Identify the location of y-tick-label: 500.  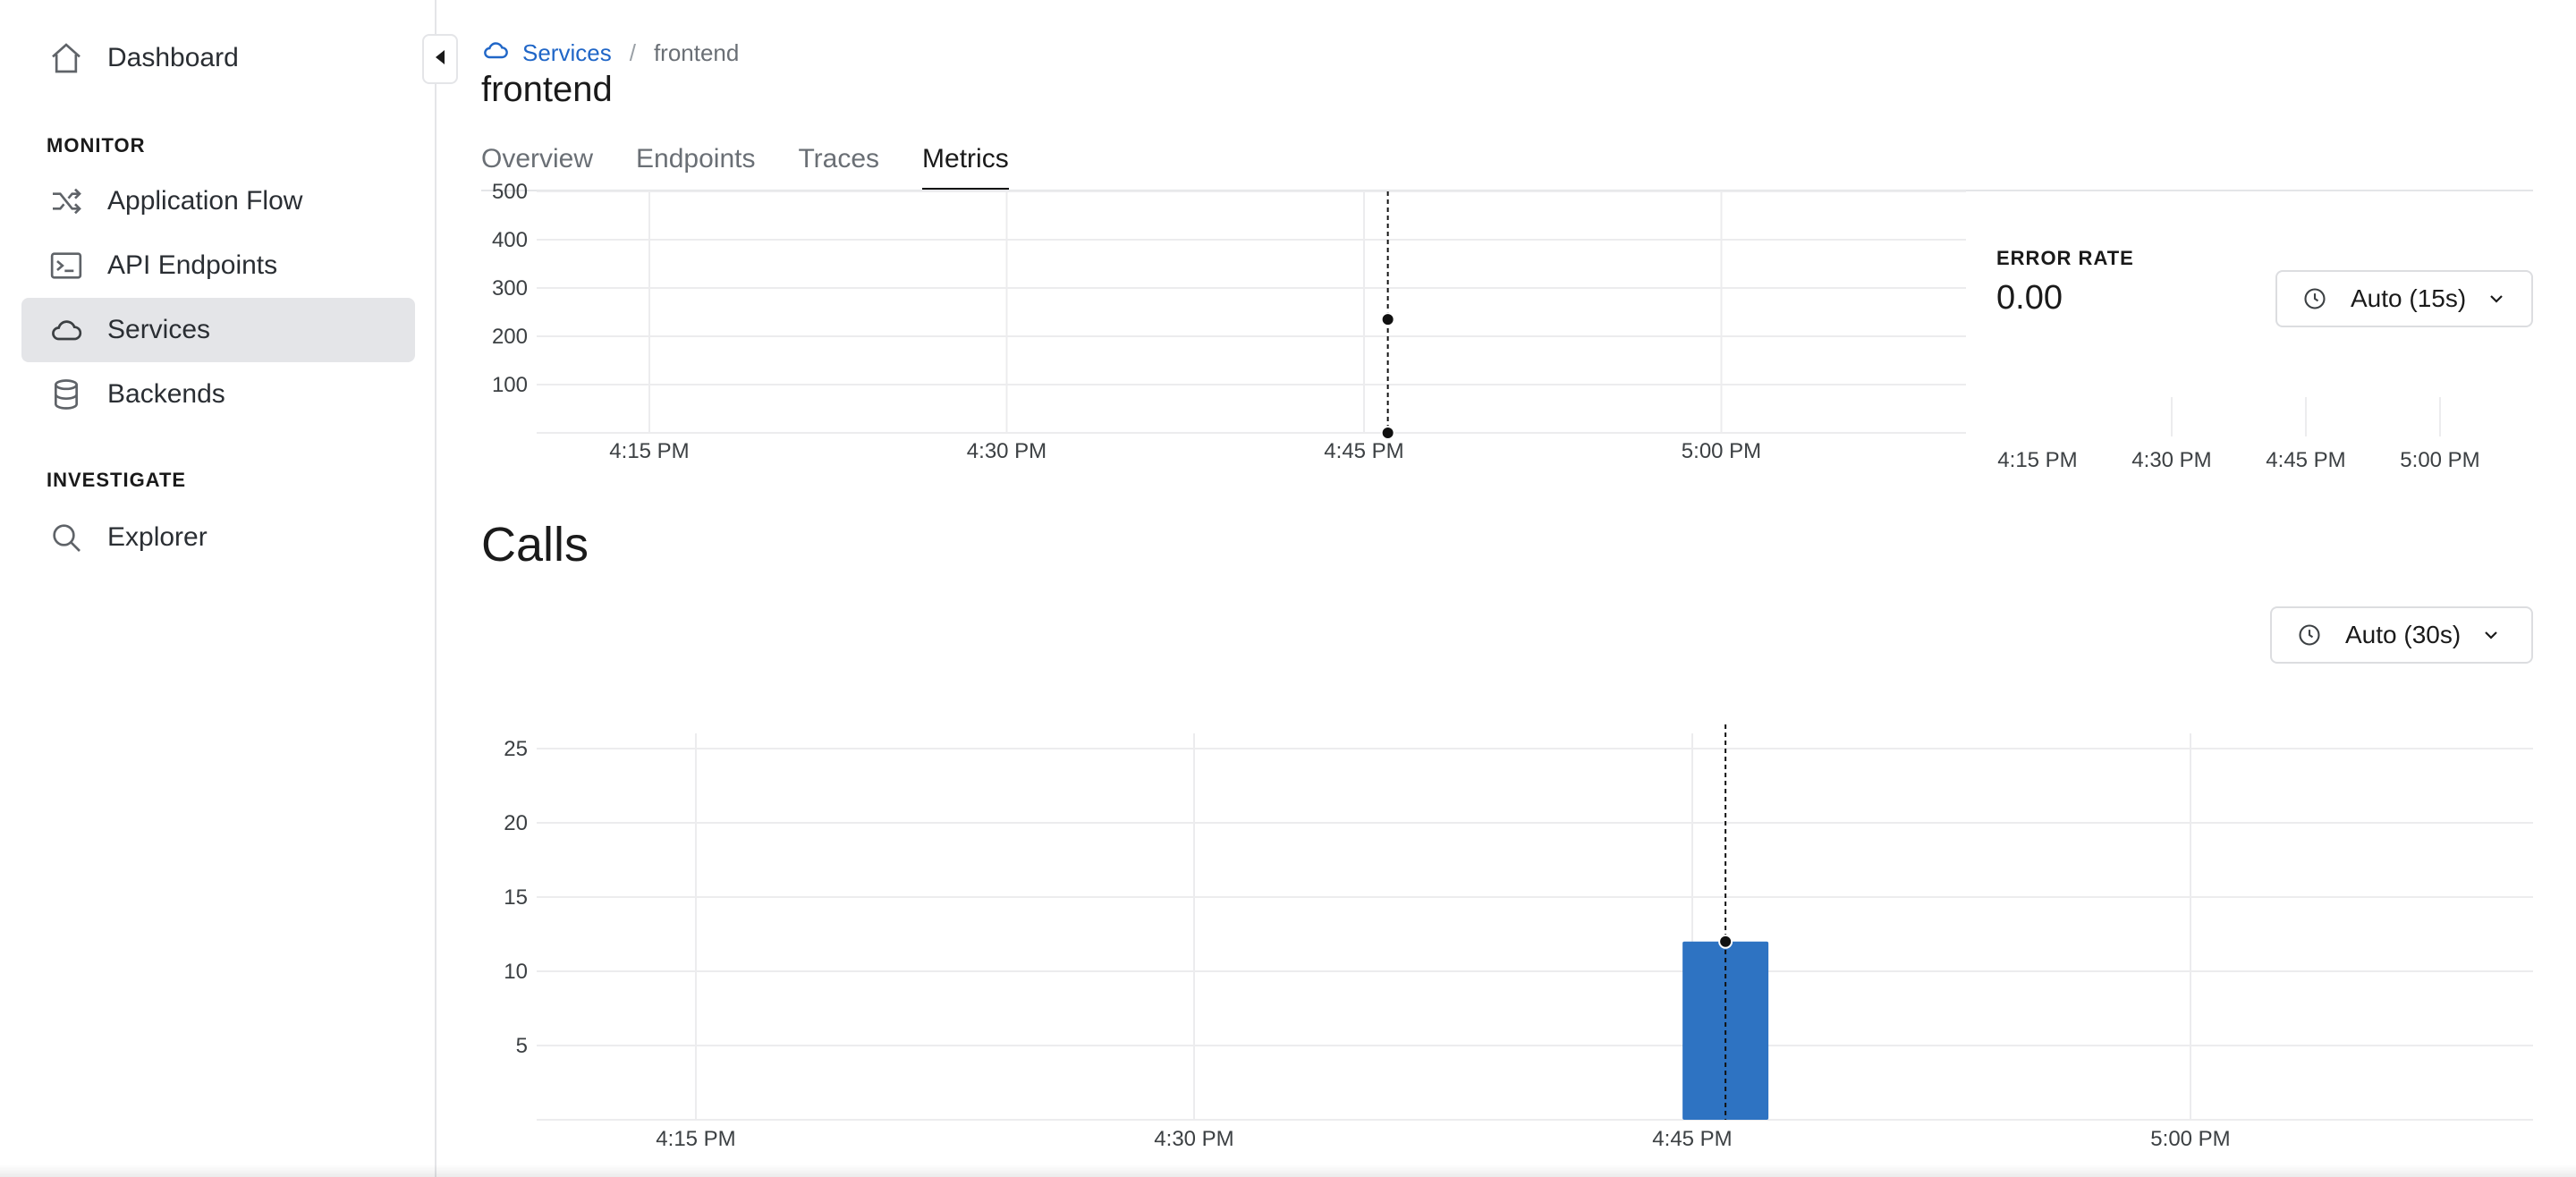
(510, 192).